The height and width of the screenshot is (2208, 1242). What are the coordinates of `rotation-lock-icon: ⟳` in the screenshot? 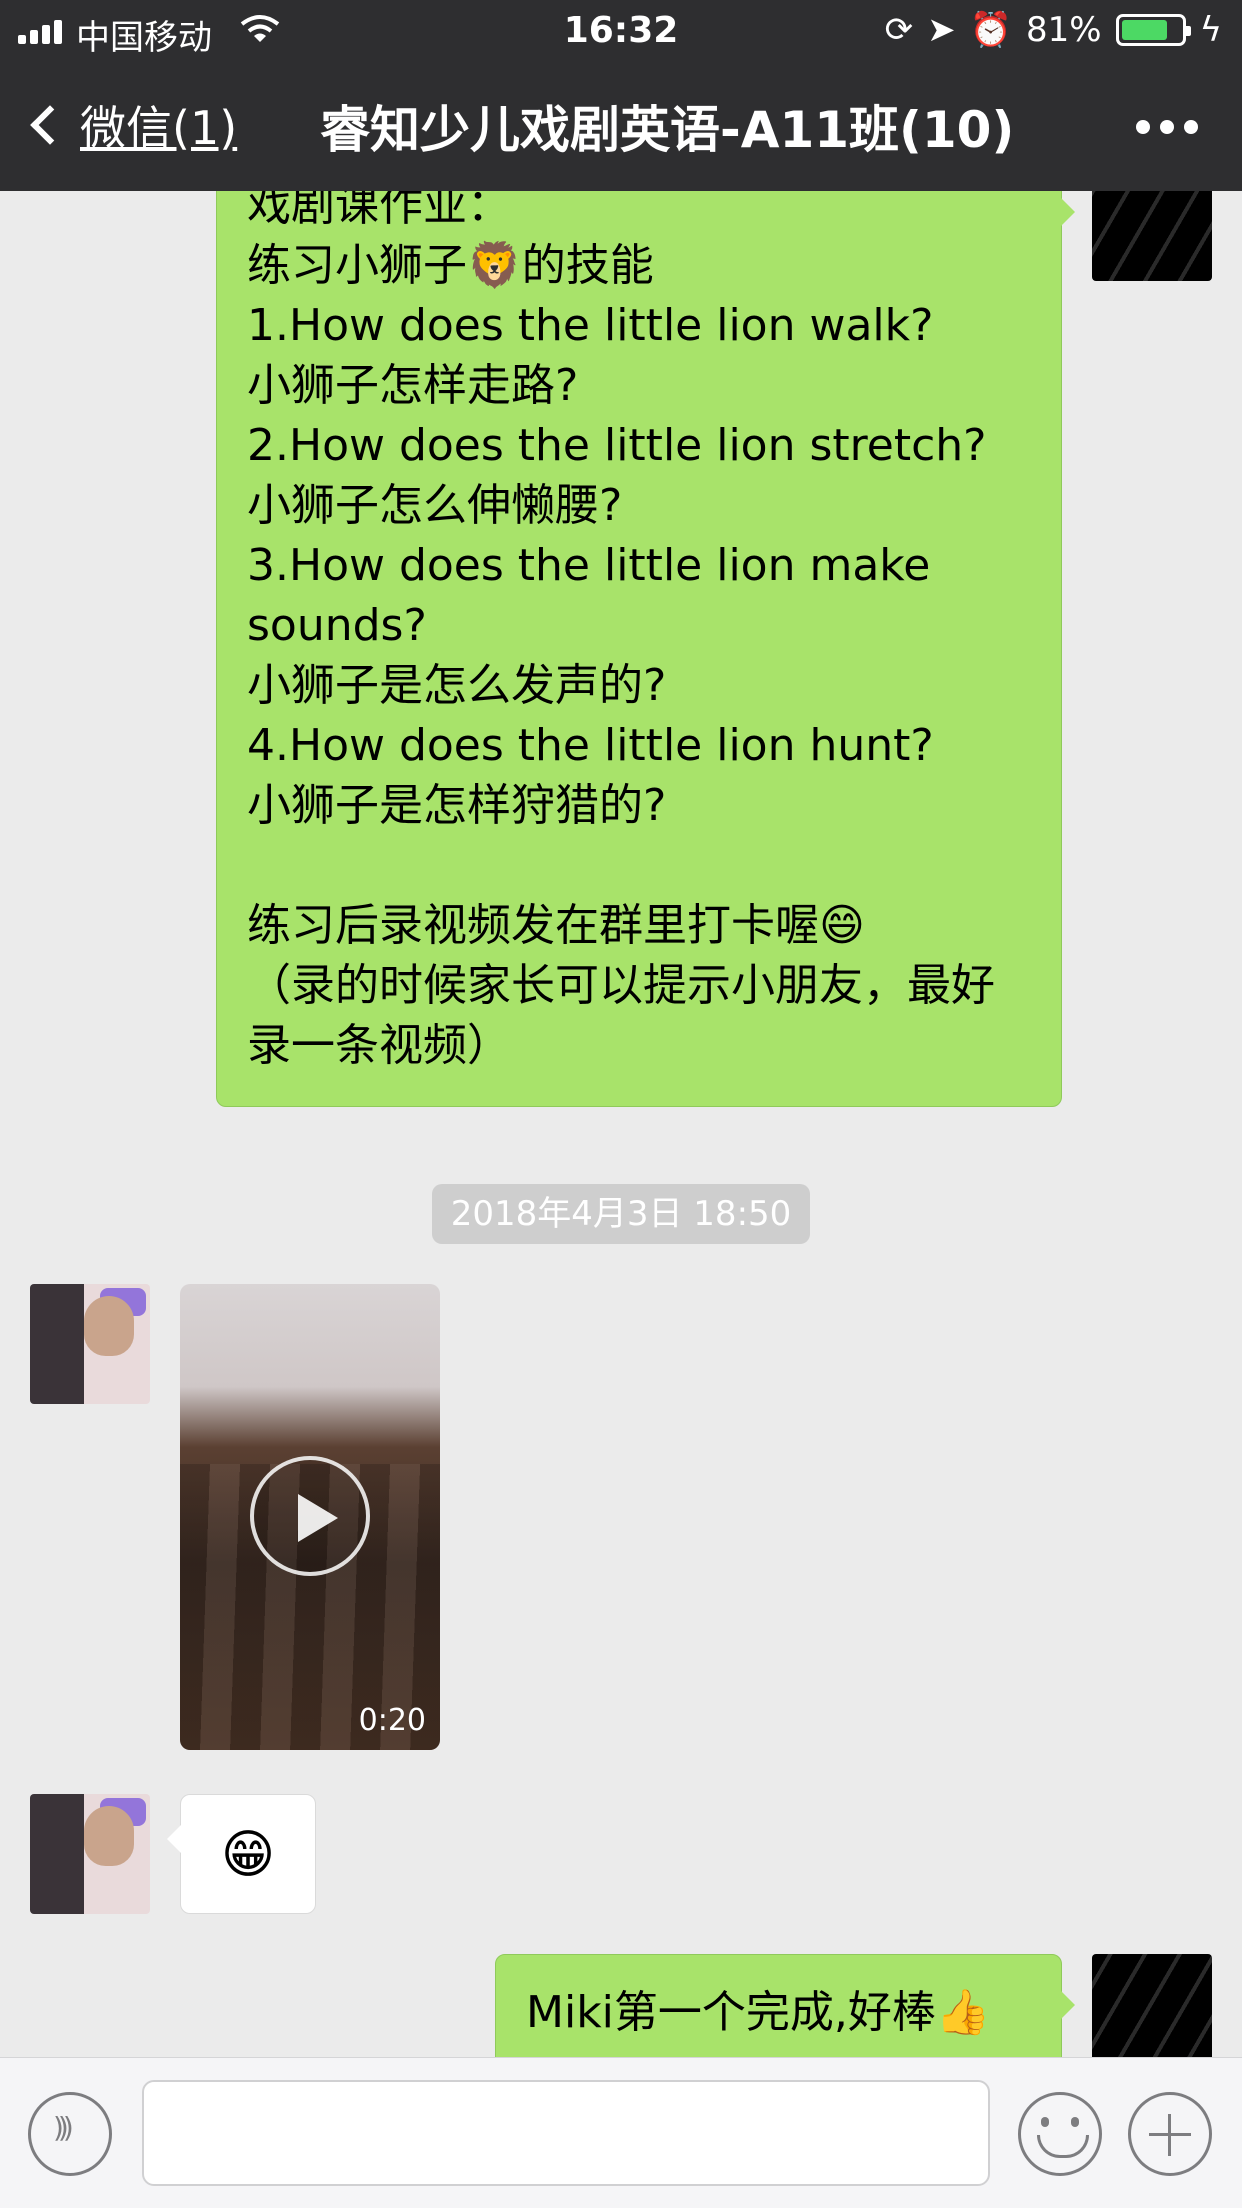 It's located at (899, 30).